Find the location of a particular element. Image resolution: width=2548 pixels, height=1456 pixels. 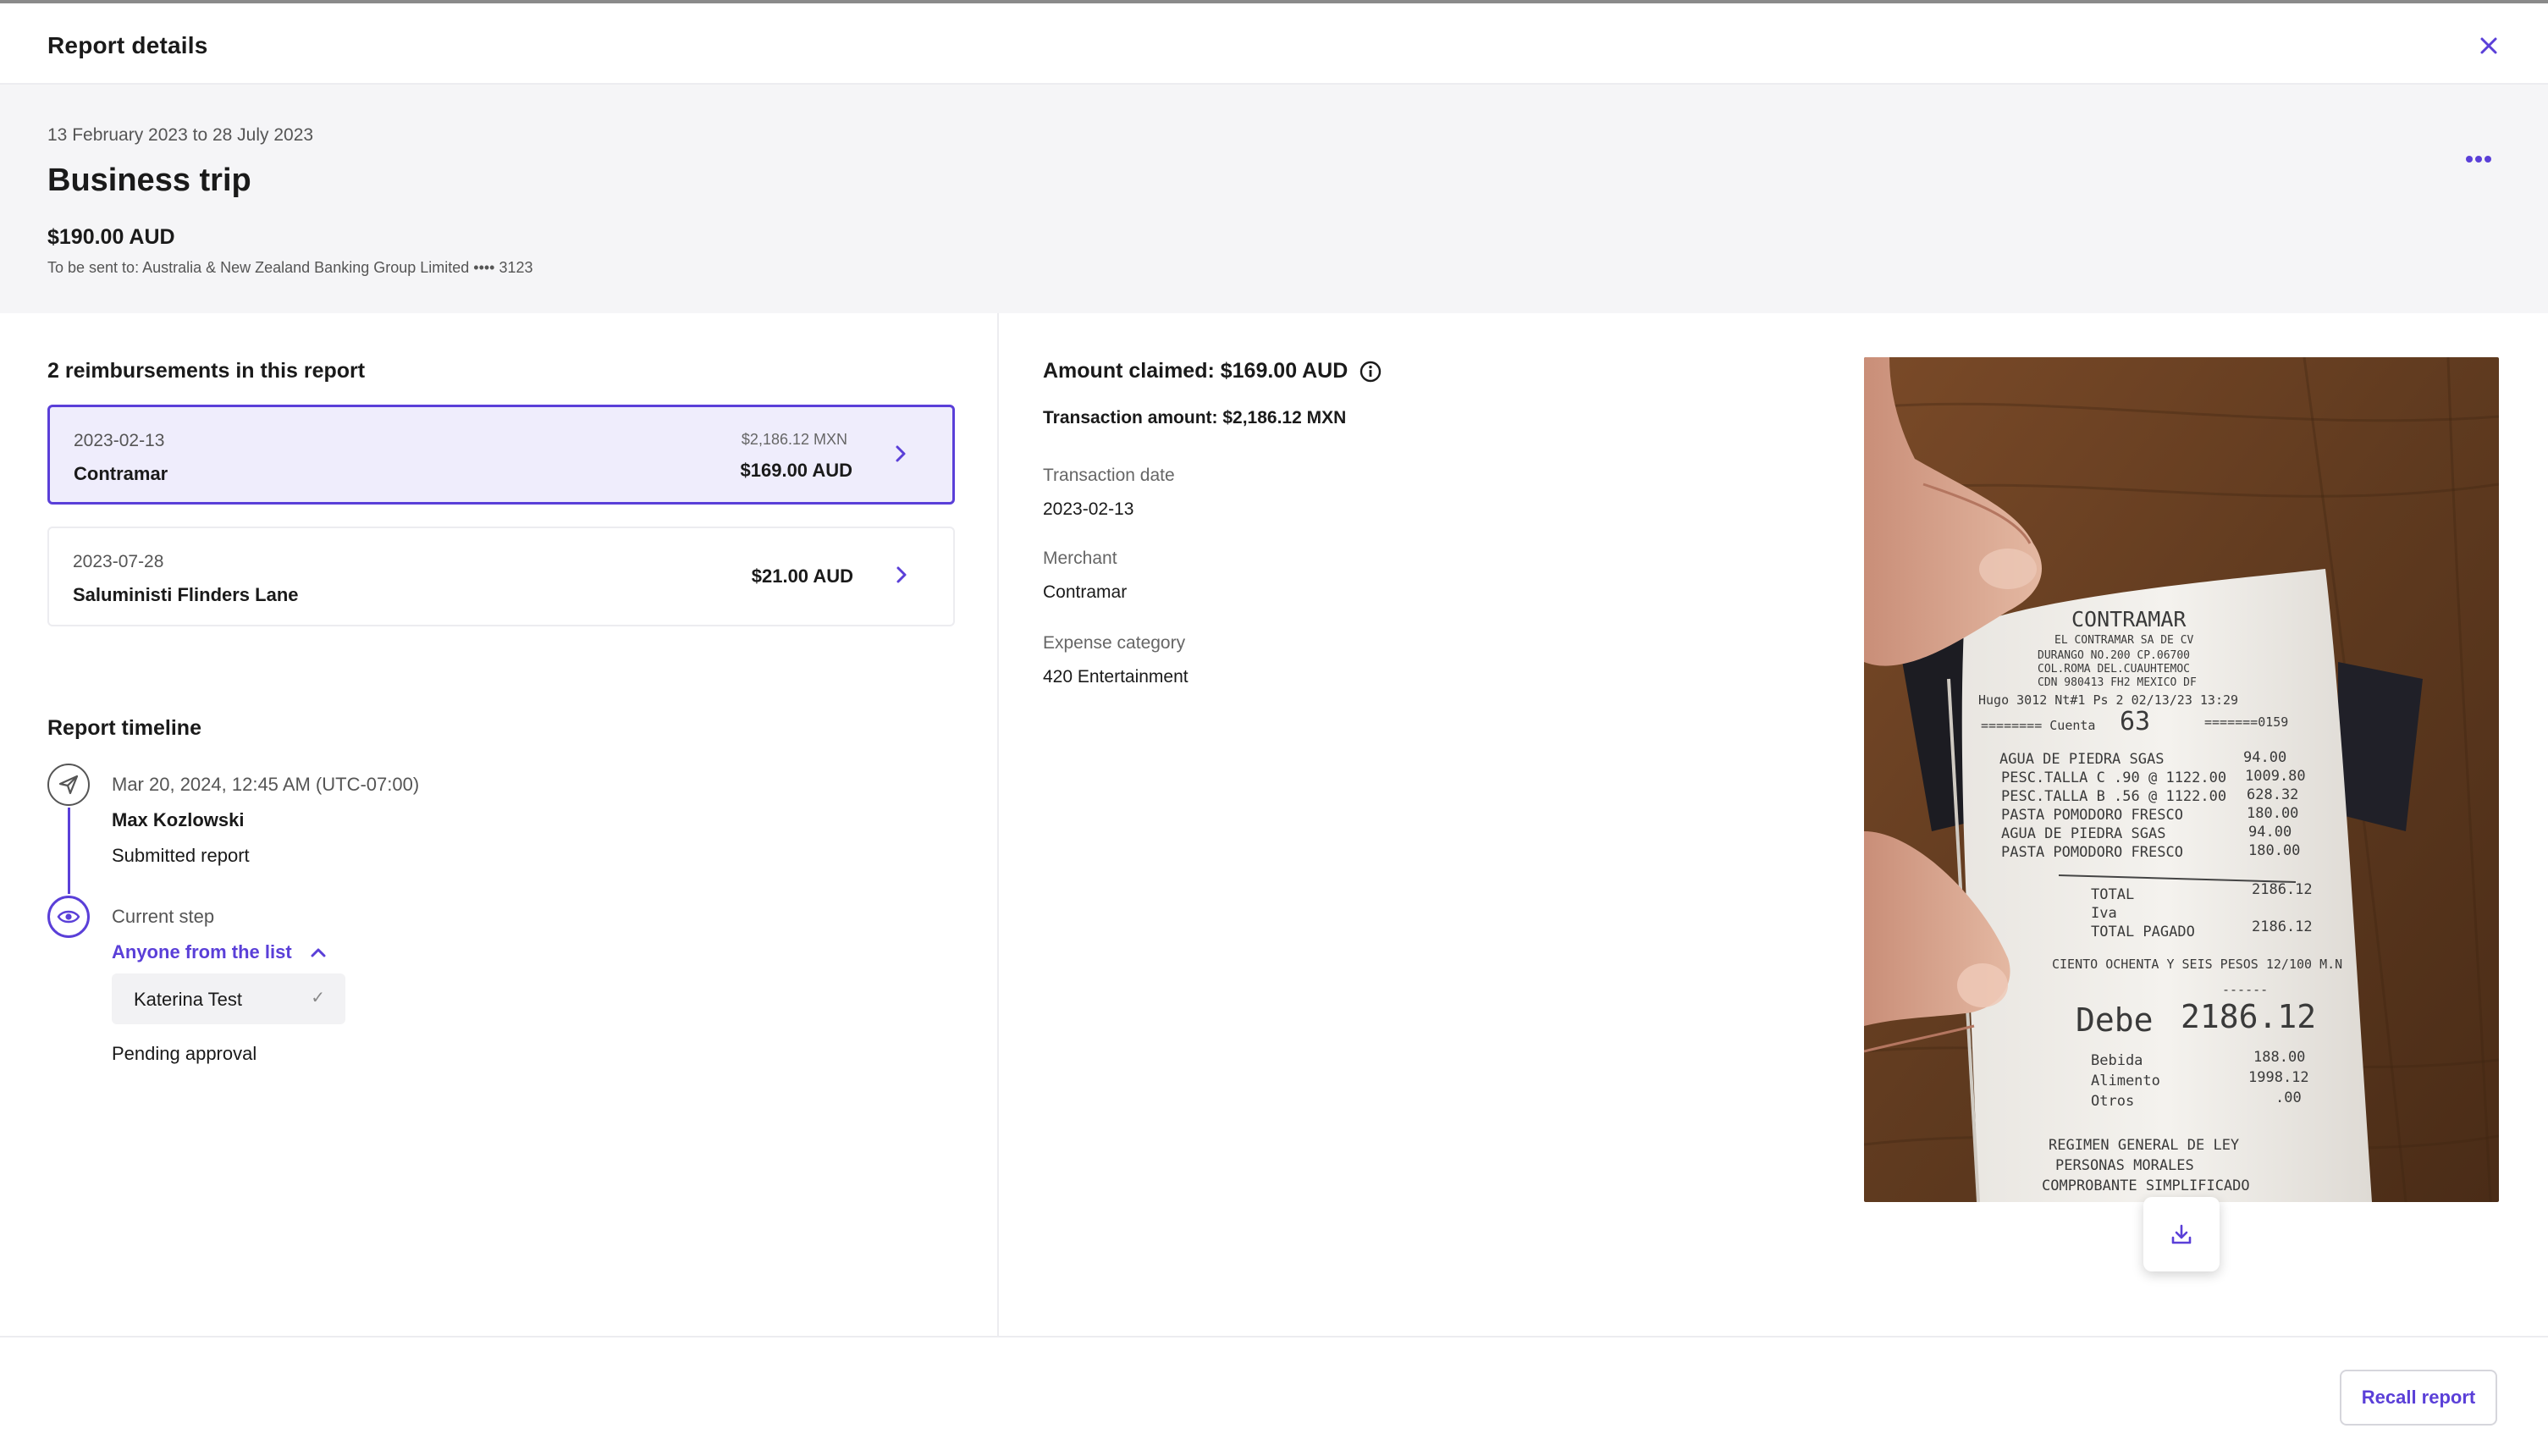

receipt-line: ------ is located at coordinates (2245, 990).